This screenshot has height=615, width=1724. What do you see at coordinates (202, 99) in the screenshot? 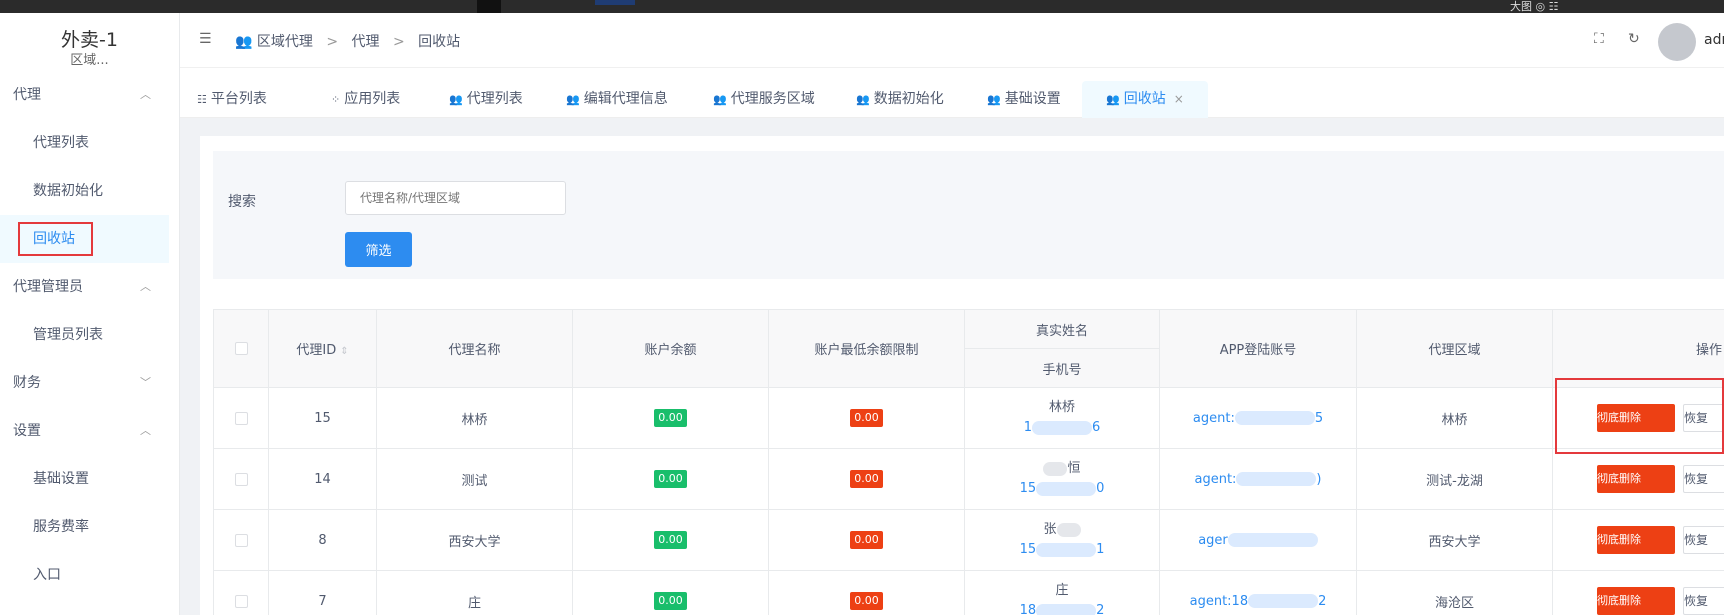
I see `list-icon: ☷` at bounding box center [202, 99].